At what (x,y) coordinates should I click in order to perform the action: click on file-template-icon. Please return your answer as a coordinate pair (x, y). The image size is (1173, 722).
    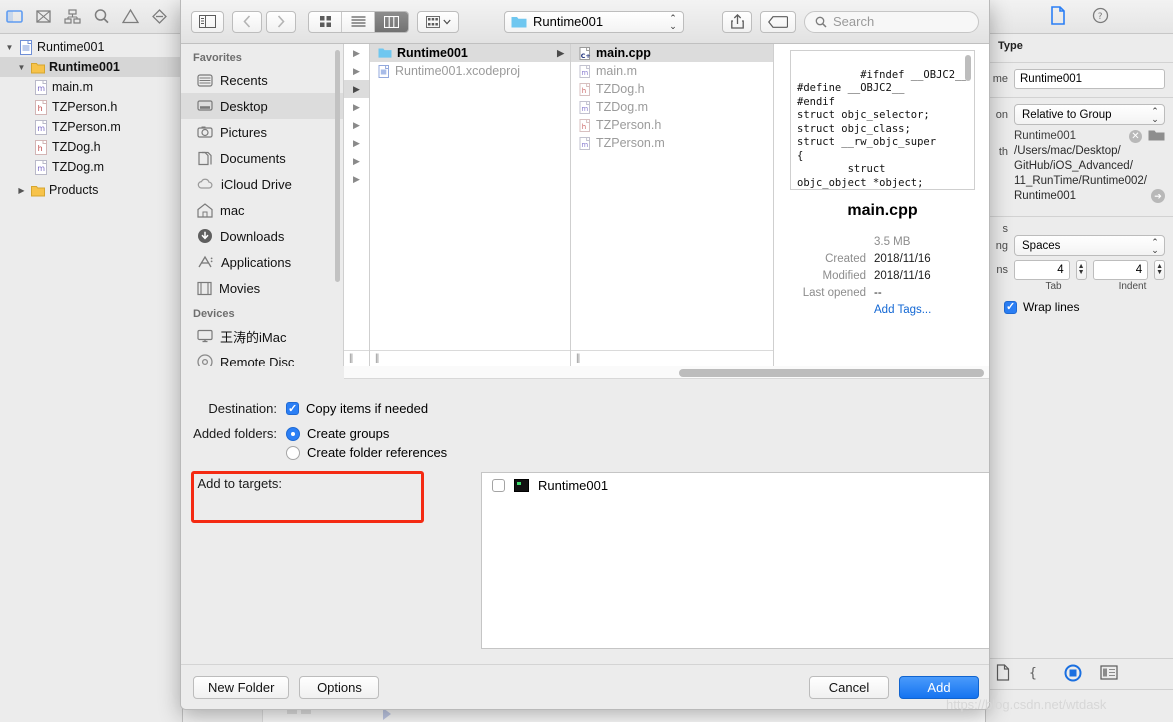
    Looking at the image, I should click on (1003, 674).